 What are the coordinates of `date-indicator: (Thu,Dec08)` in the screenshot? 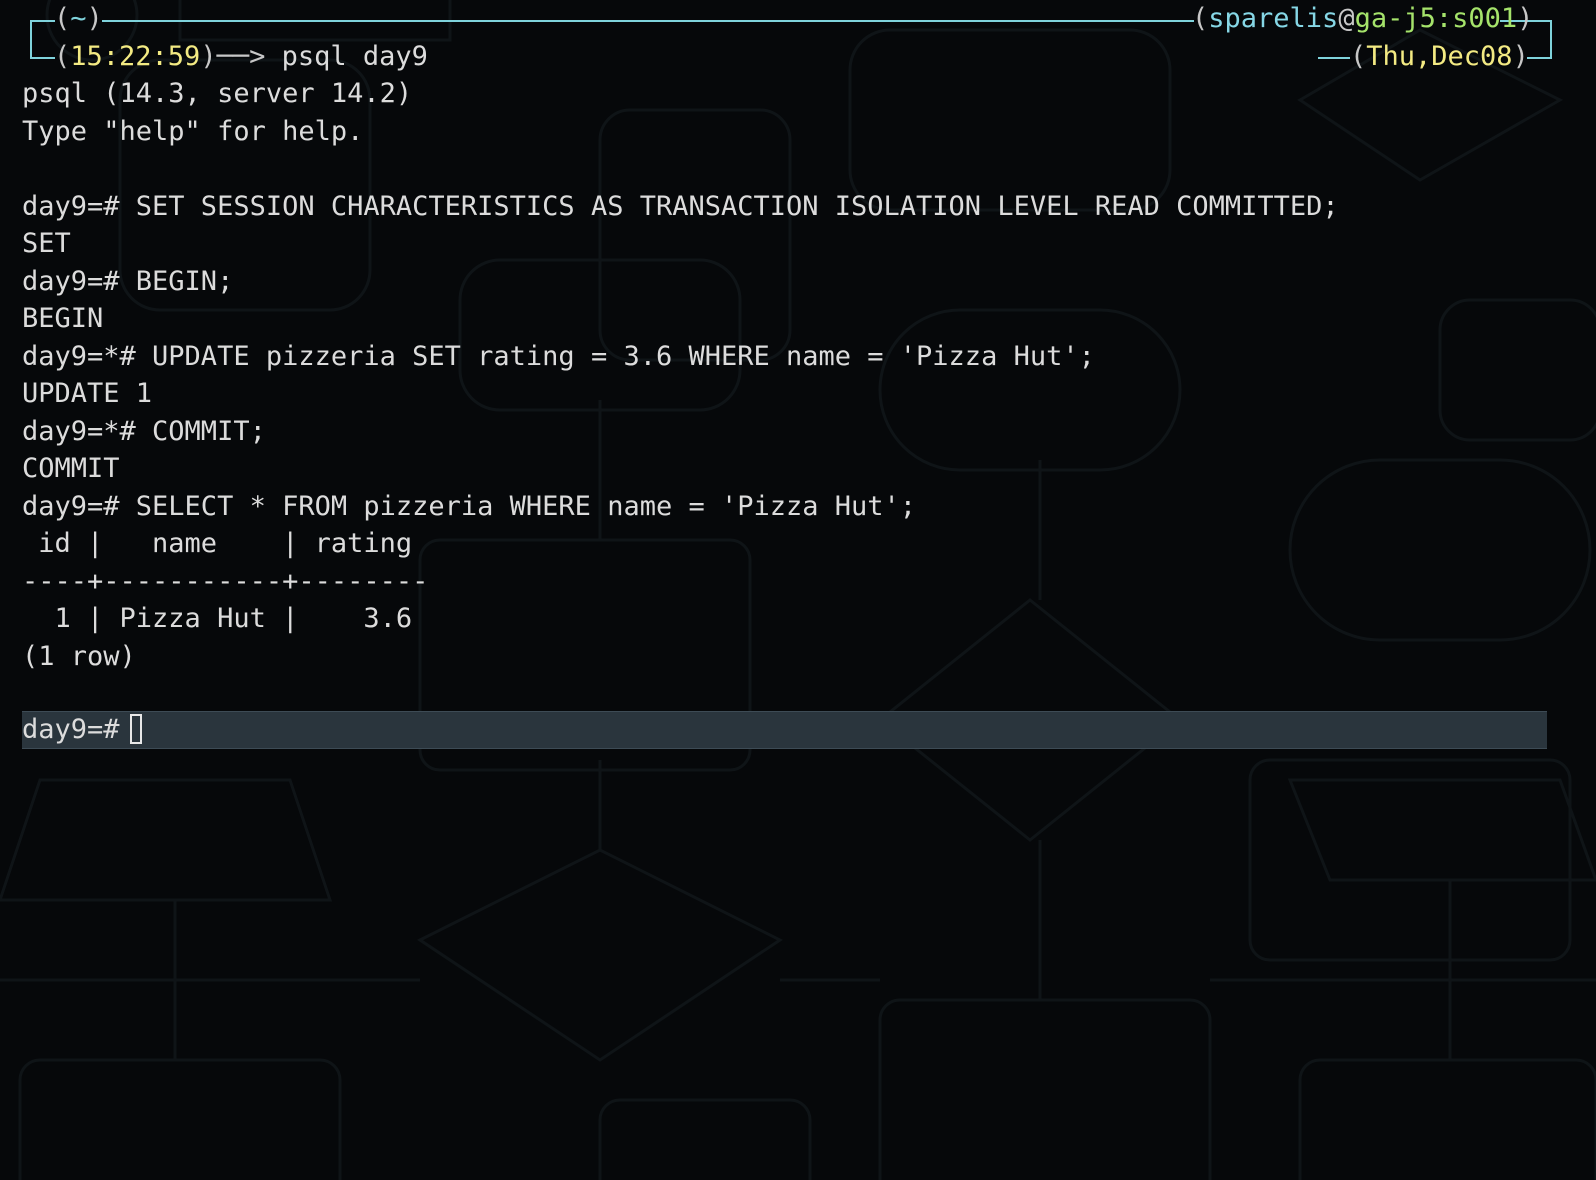 It's located at (1439, 57).